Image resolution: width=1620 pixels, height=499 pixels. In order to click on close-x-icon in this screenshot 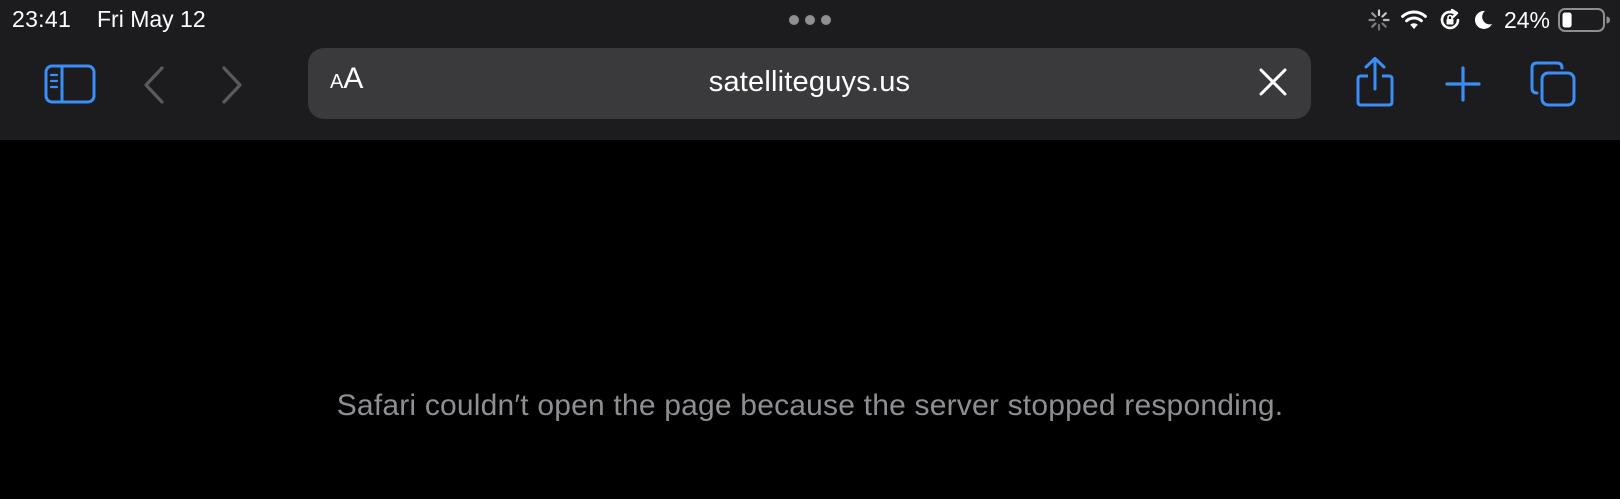, I will do `click(1273, 82)`.